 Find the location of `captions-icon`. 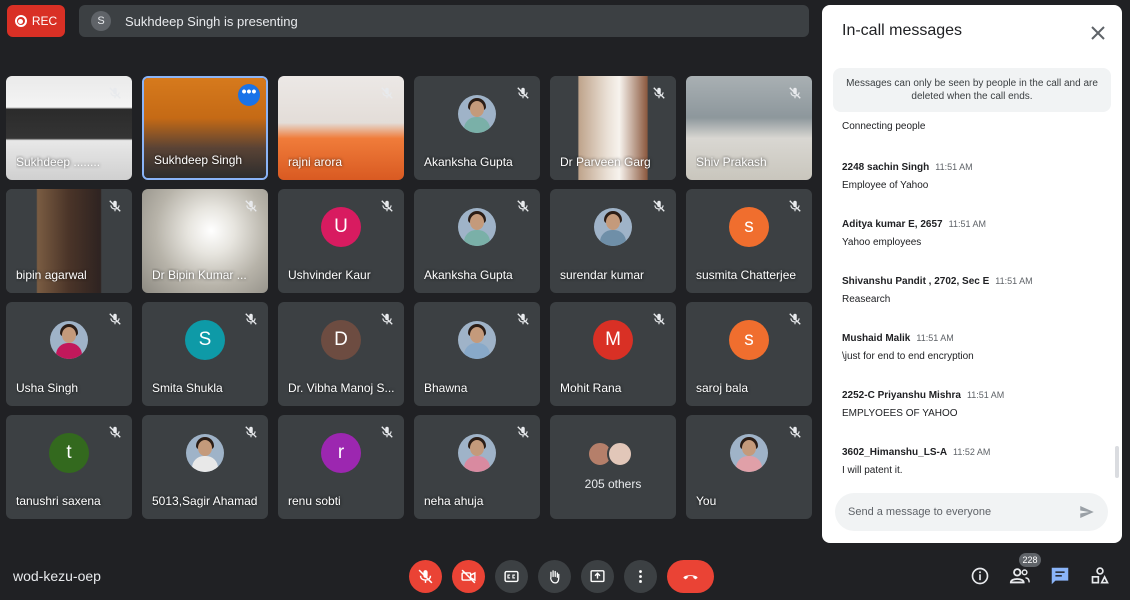

captions-icon is located at coordinates (511, 576).